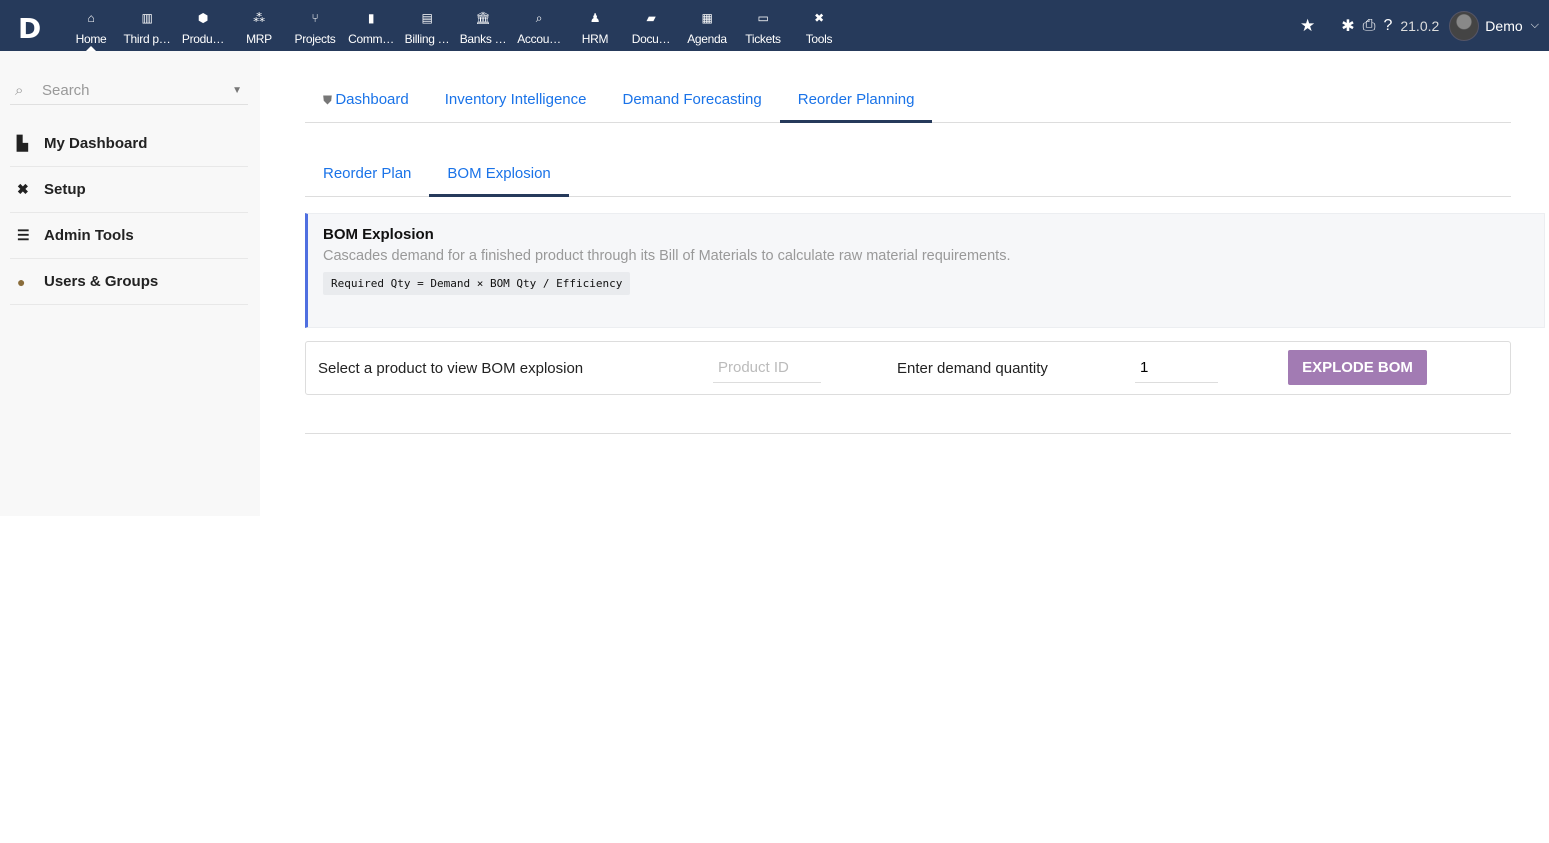 The image size is (1549, 843). I want to click on search-dollar-icon: ⌕, so click(539, 18).